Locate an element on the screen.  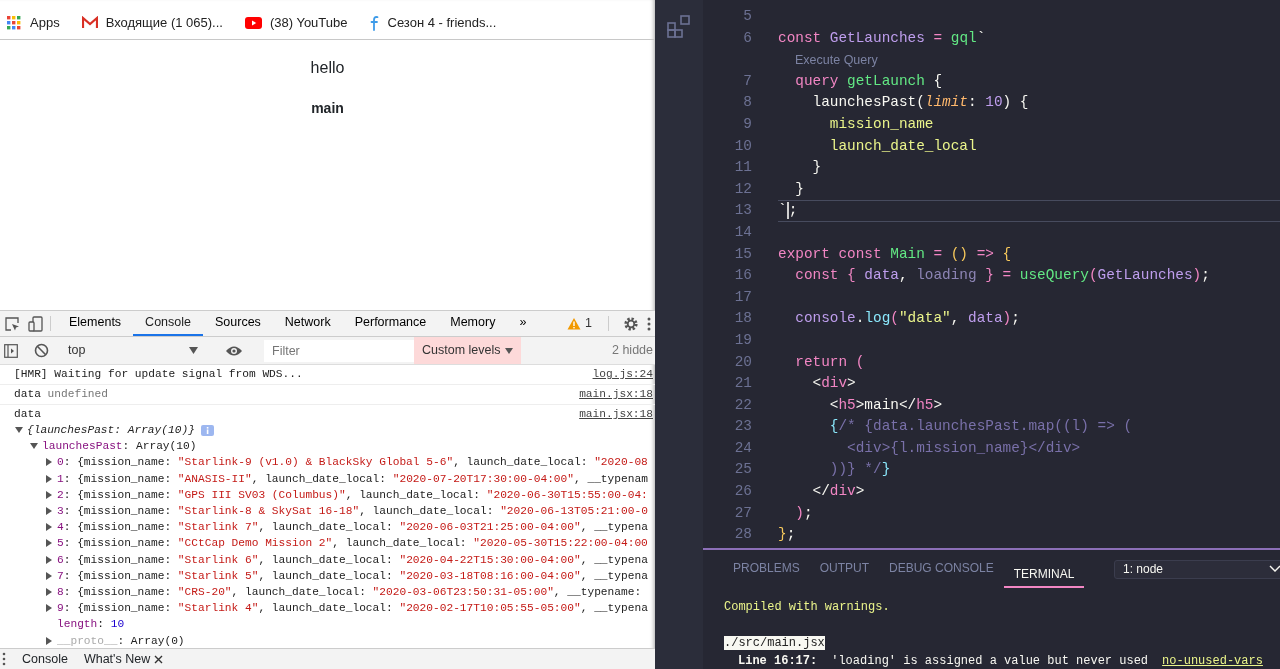
line-number: 17 is located at coordinates (742, 297).